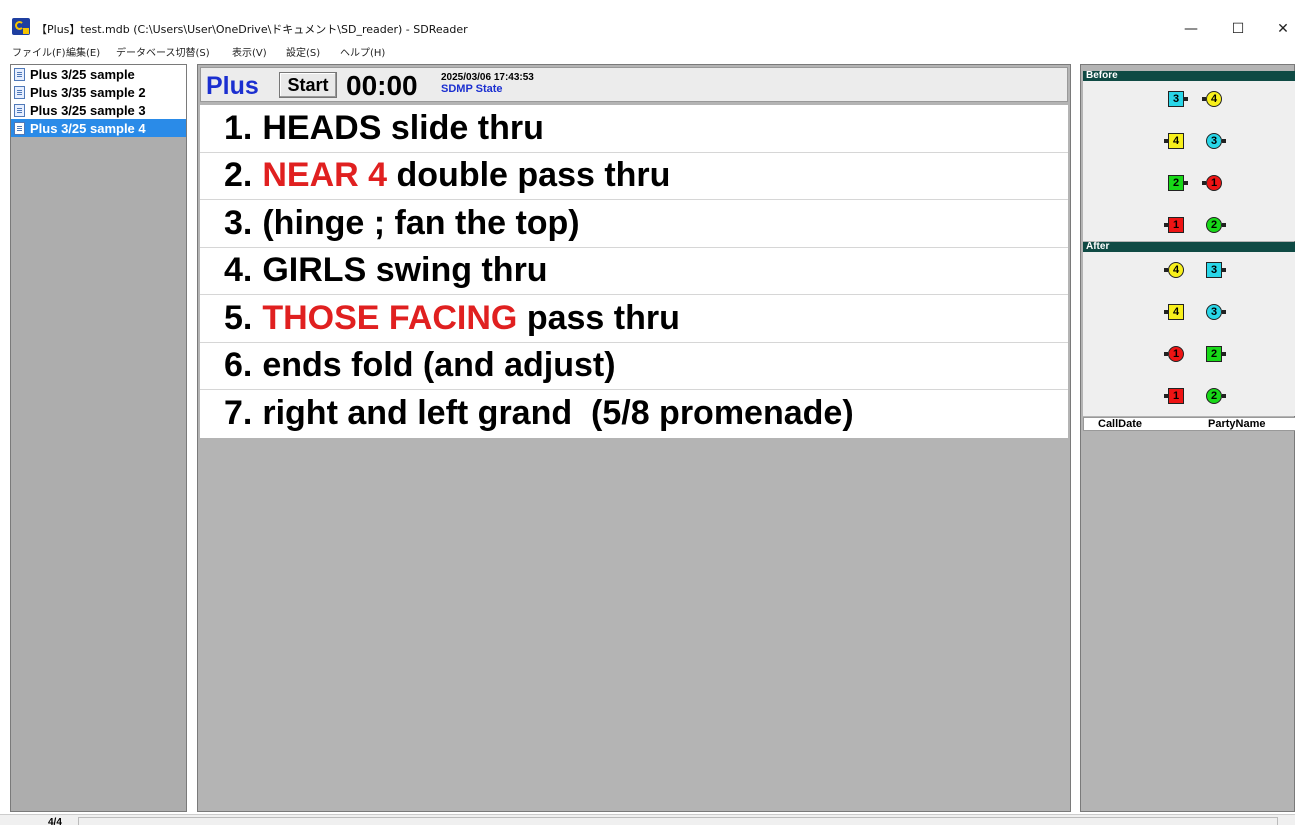  What do you see at coordinates (238, 413) in the screenshot?
I see `call-number: 7.` at bounding box center [238, 413].